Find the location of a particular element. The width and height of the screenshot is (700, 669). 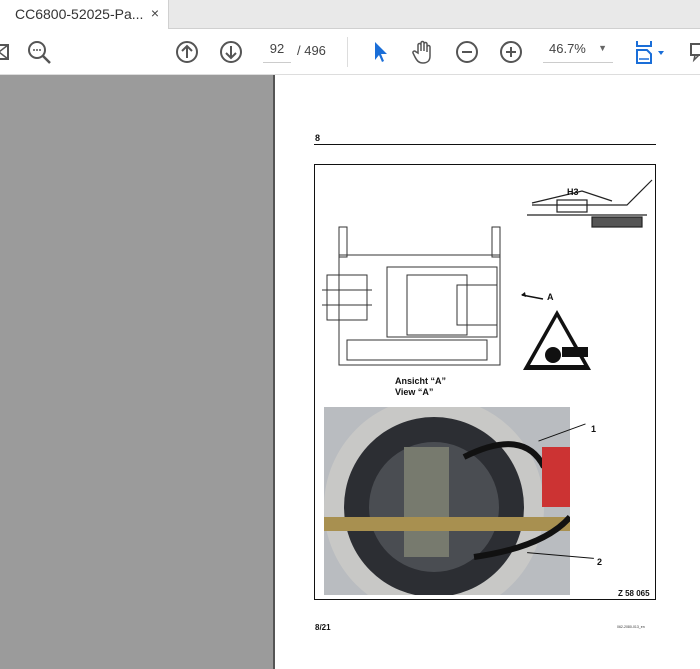

zoom-level-value: 46.7% is located at coordinates (567, 48).